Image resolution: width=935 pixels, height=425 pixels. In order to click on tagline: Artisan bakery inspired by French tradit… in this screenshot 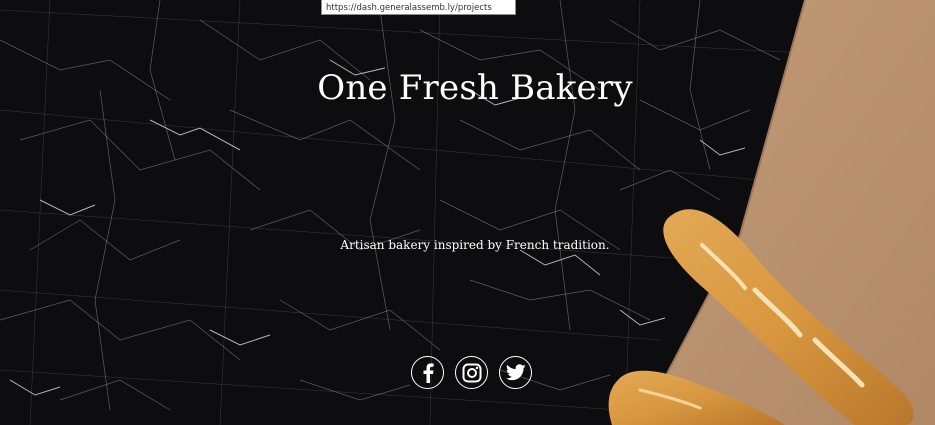, I will do `click(475, 245)`.